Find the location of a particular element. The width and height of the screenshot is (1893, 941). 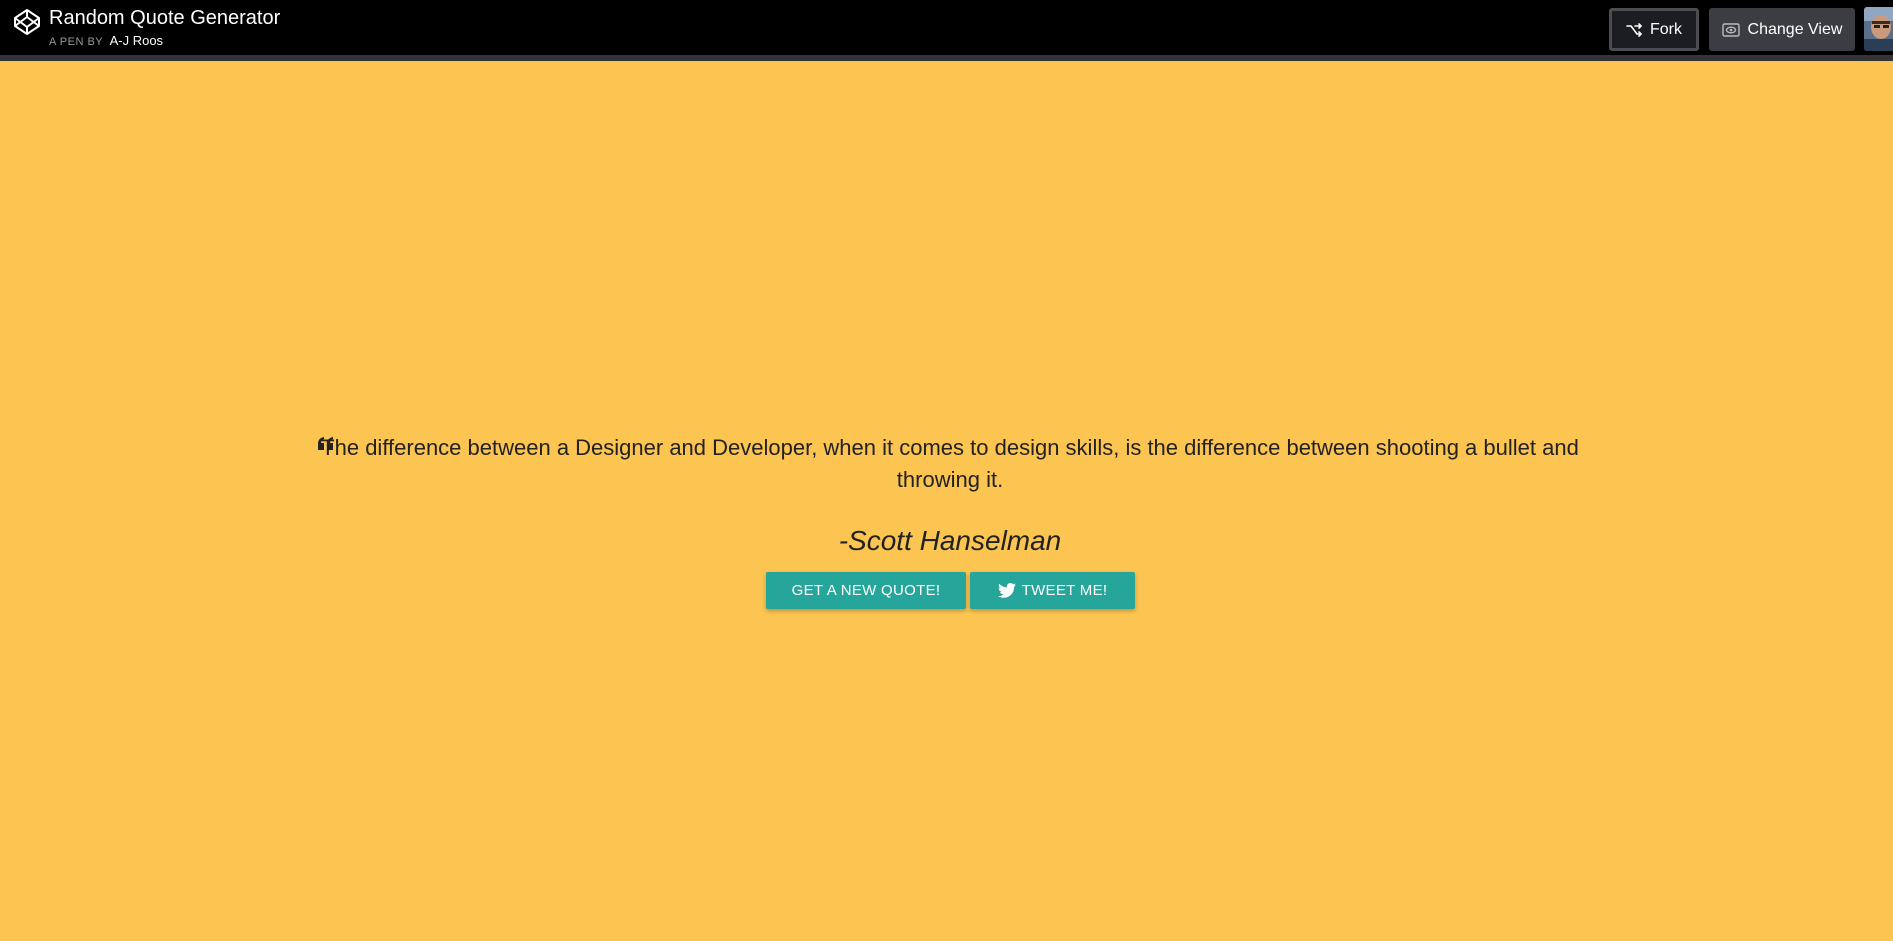

quote-left-icon is located at coordinates (325, 443).